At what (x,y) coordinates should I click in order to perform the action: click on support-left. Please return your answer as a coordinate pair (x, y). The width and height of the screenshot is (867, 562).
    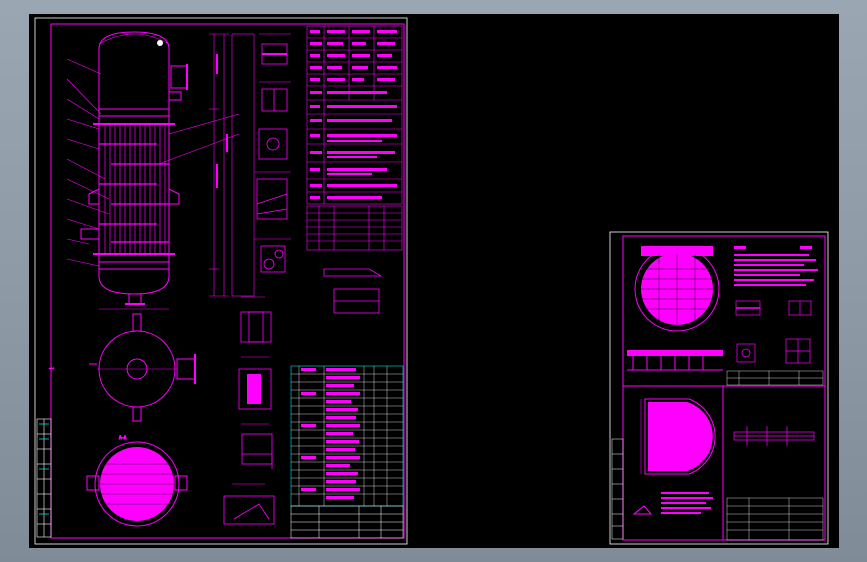
    Looking at the image, I should click on (94, 196).